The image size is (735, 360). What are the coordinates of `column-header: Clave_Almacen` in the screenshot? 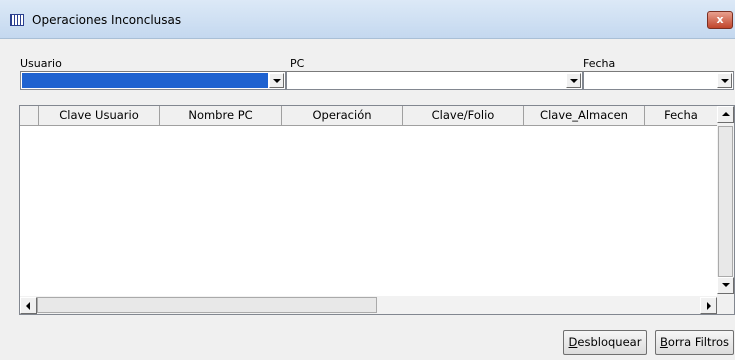 It's located at (584, 115).